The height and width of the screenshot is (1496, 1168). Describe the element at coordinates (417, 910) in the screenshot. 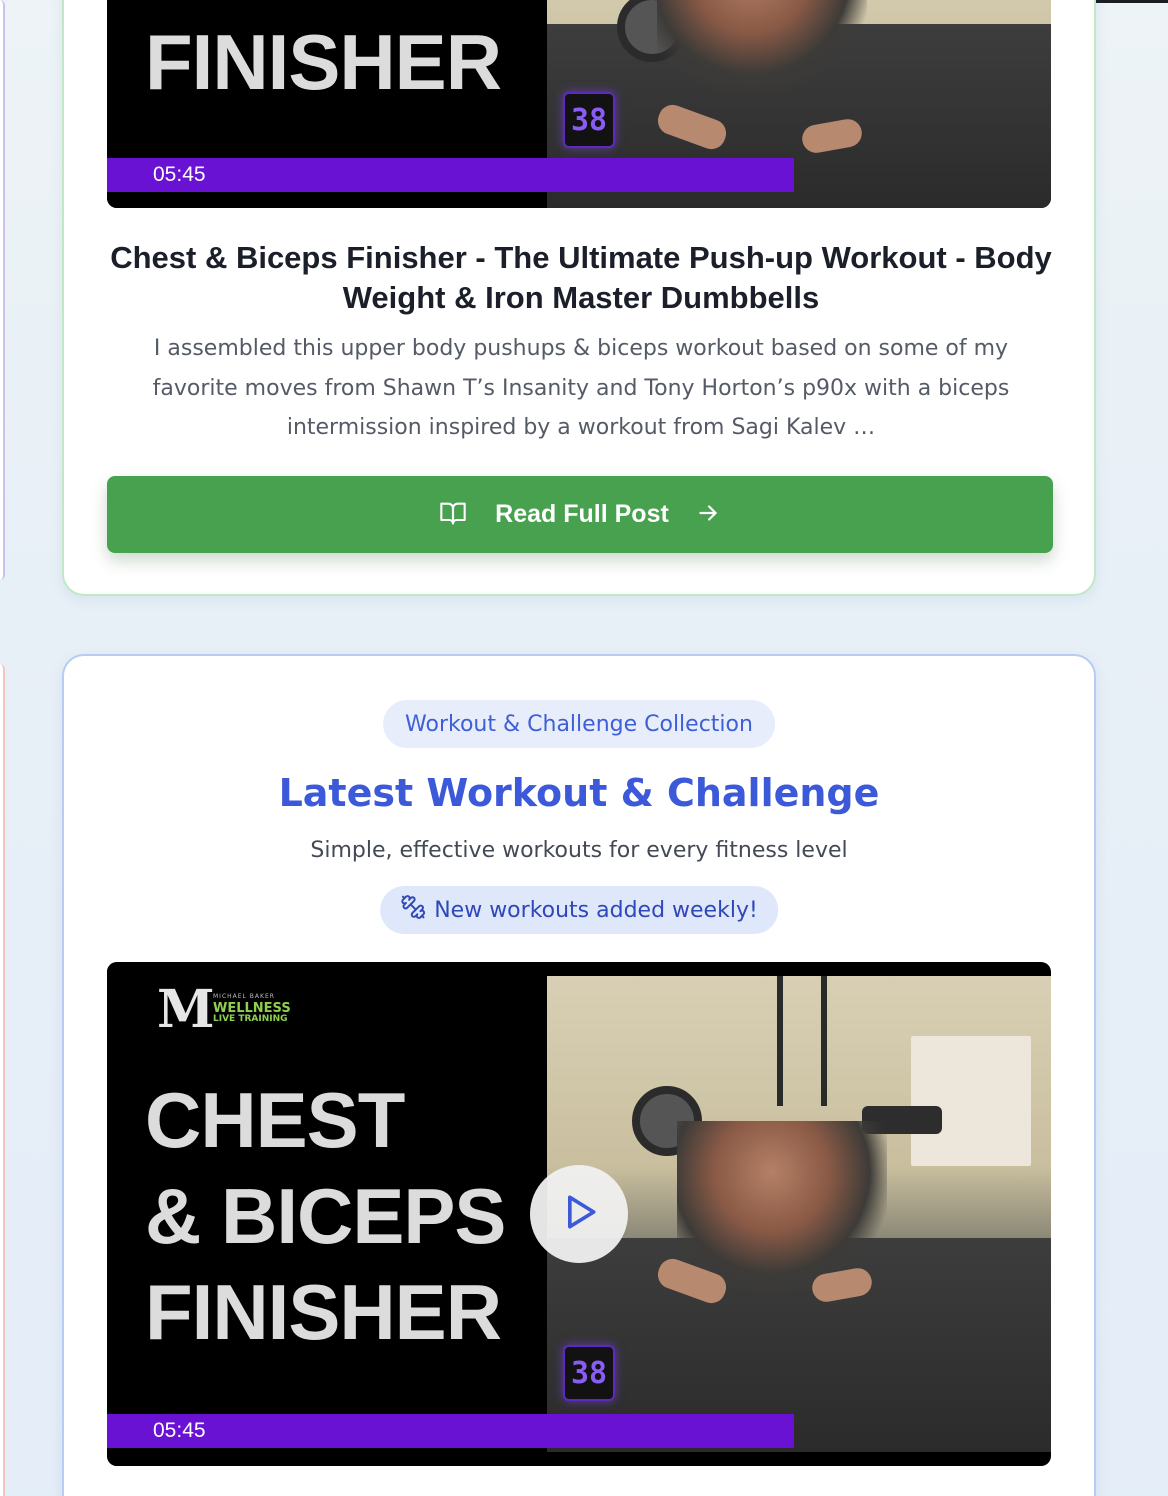

I see `dumbbell-icon` at that location.